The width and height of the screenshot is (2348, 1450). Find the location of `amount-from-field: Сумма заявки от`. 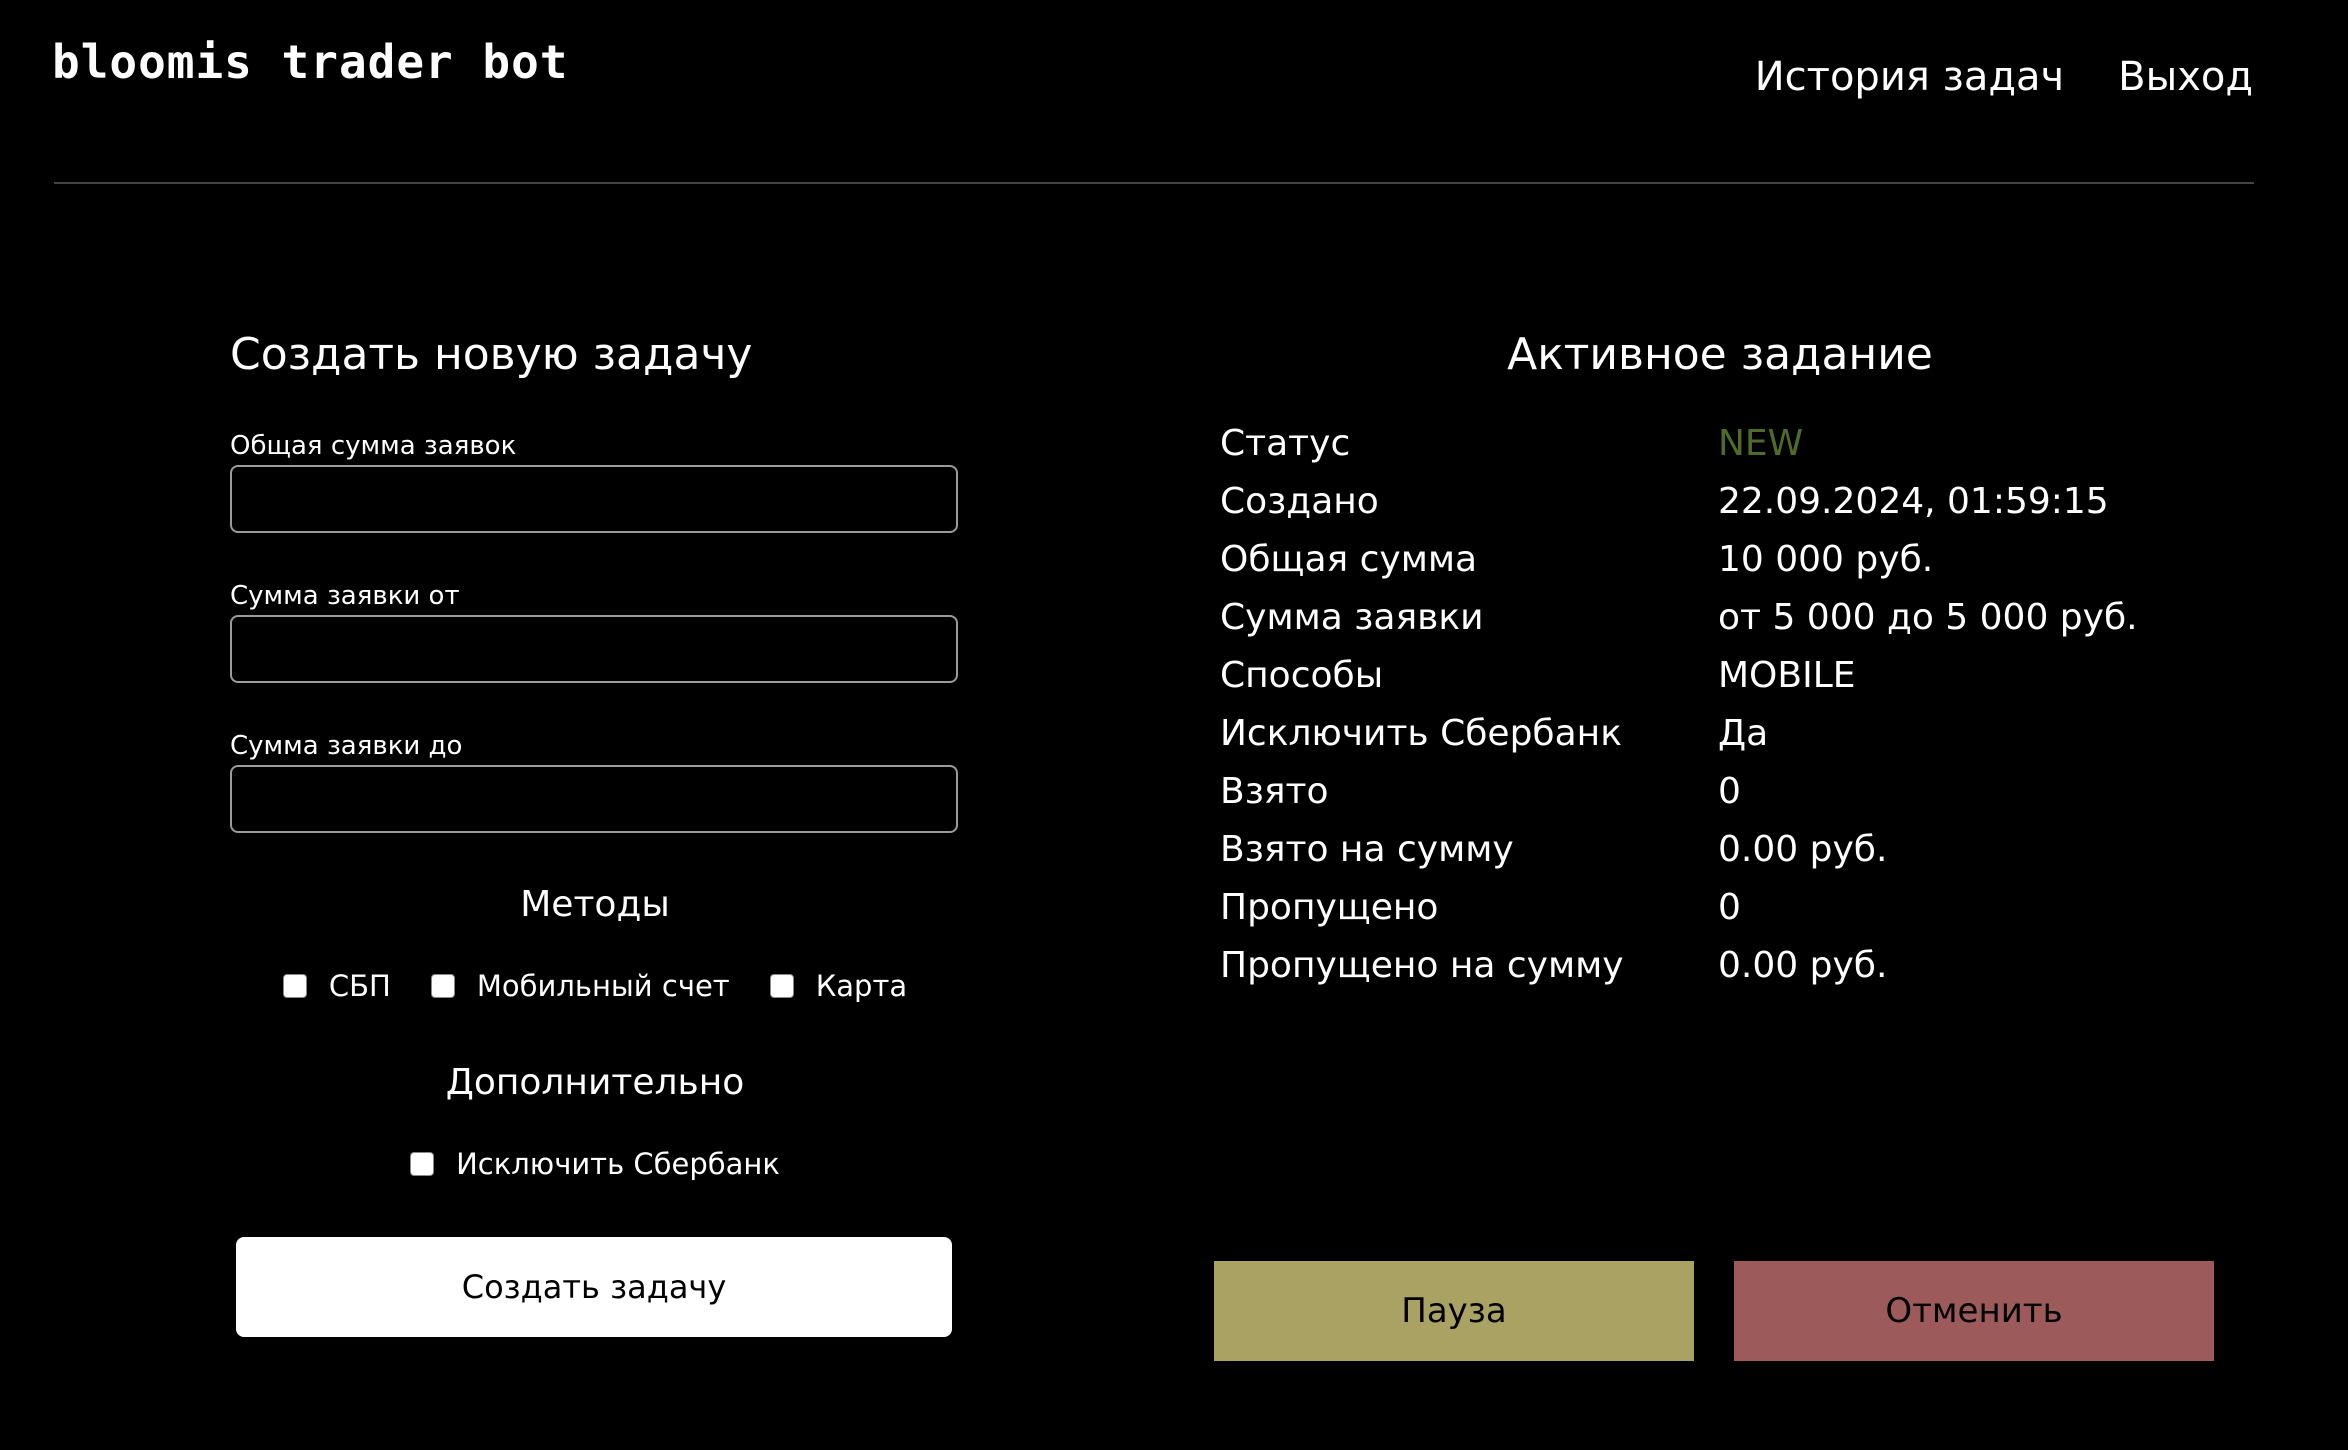

amount-from-field: Сумма заявки от is located at coordinates (595, 632).